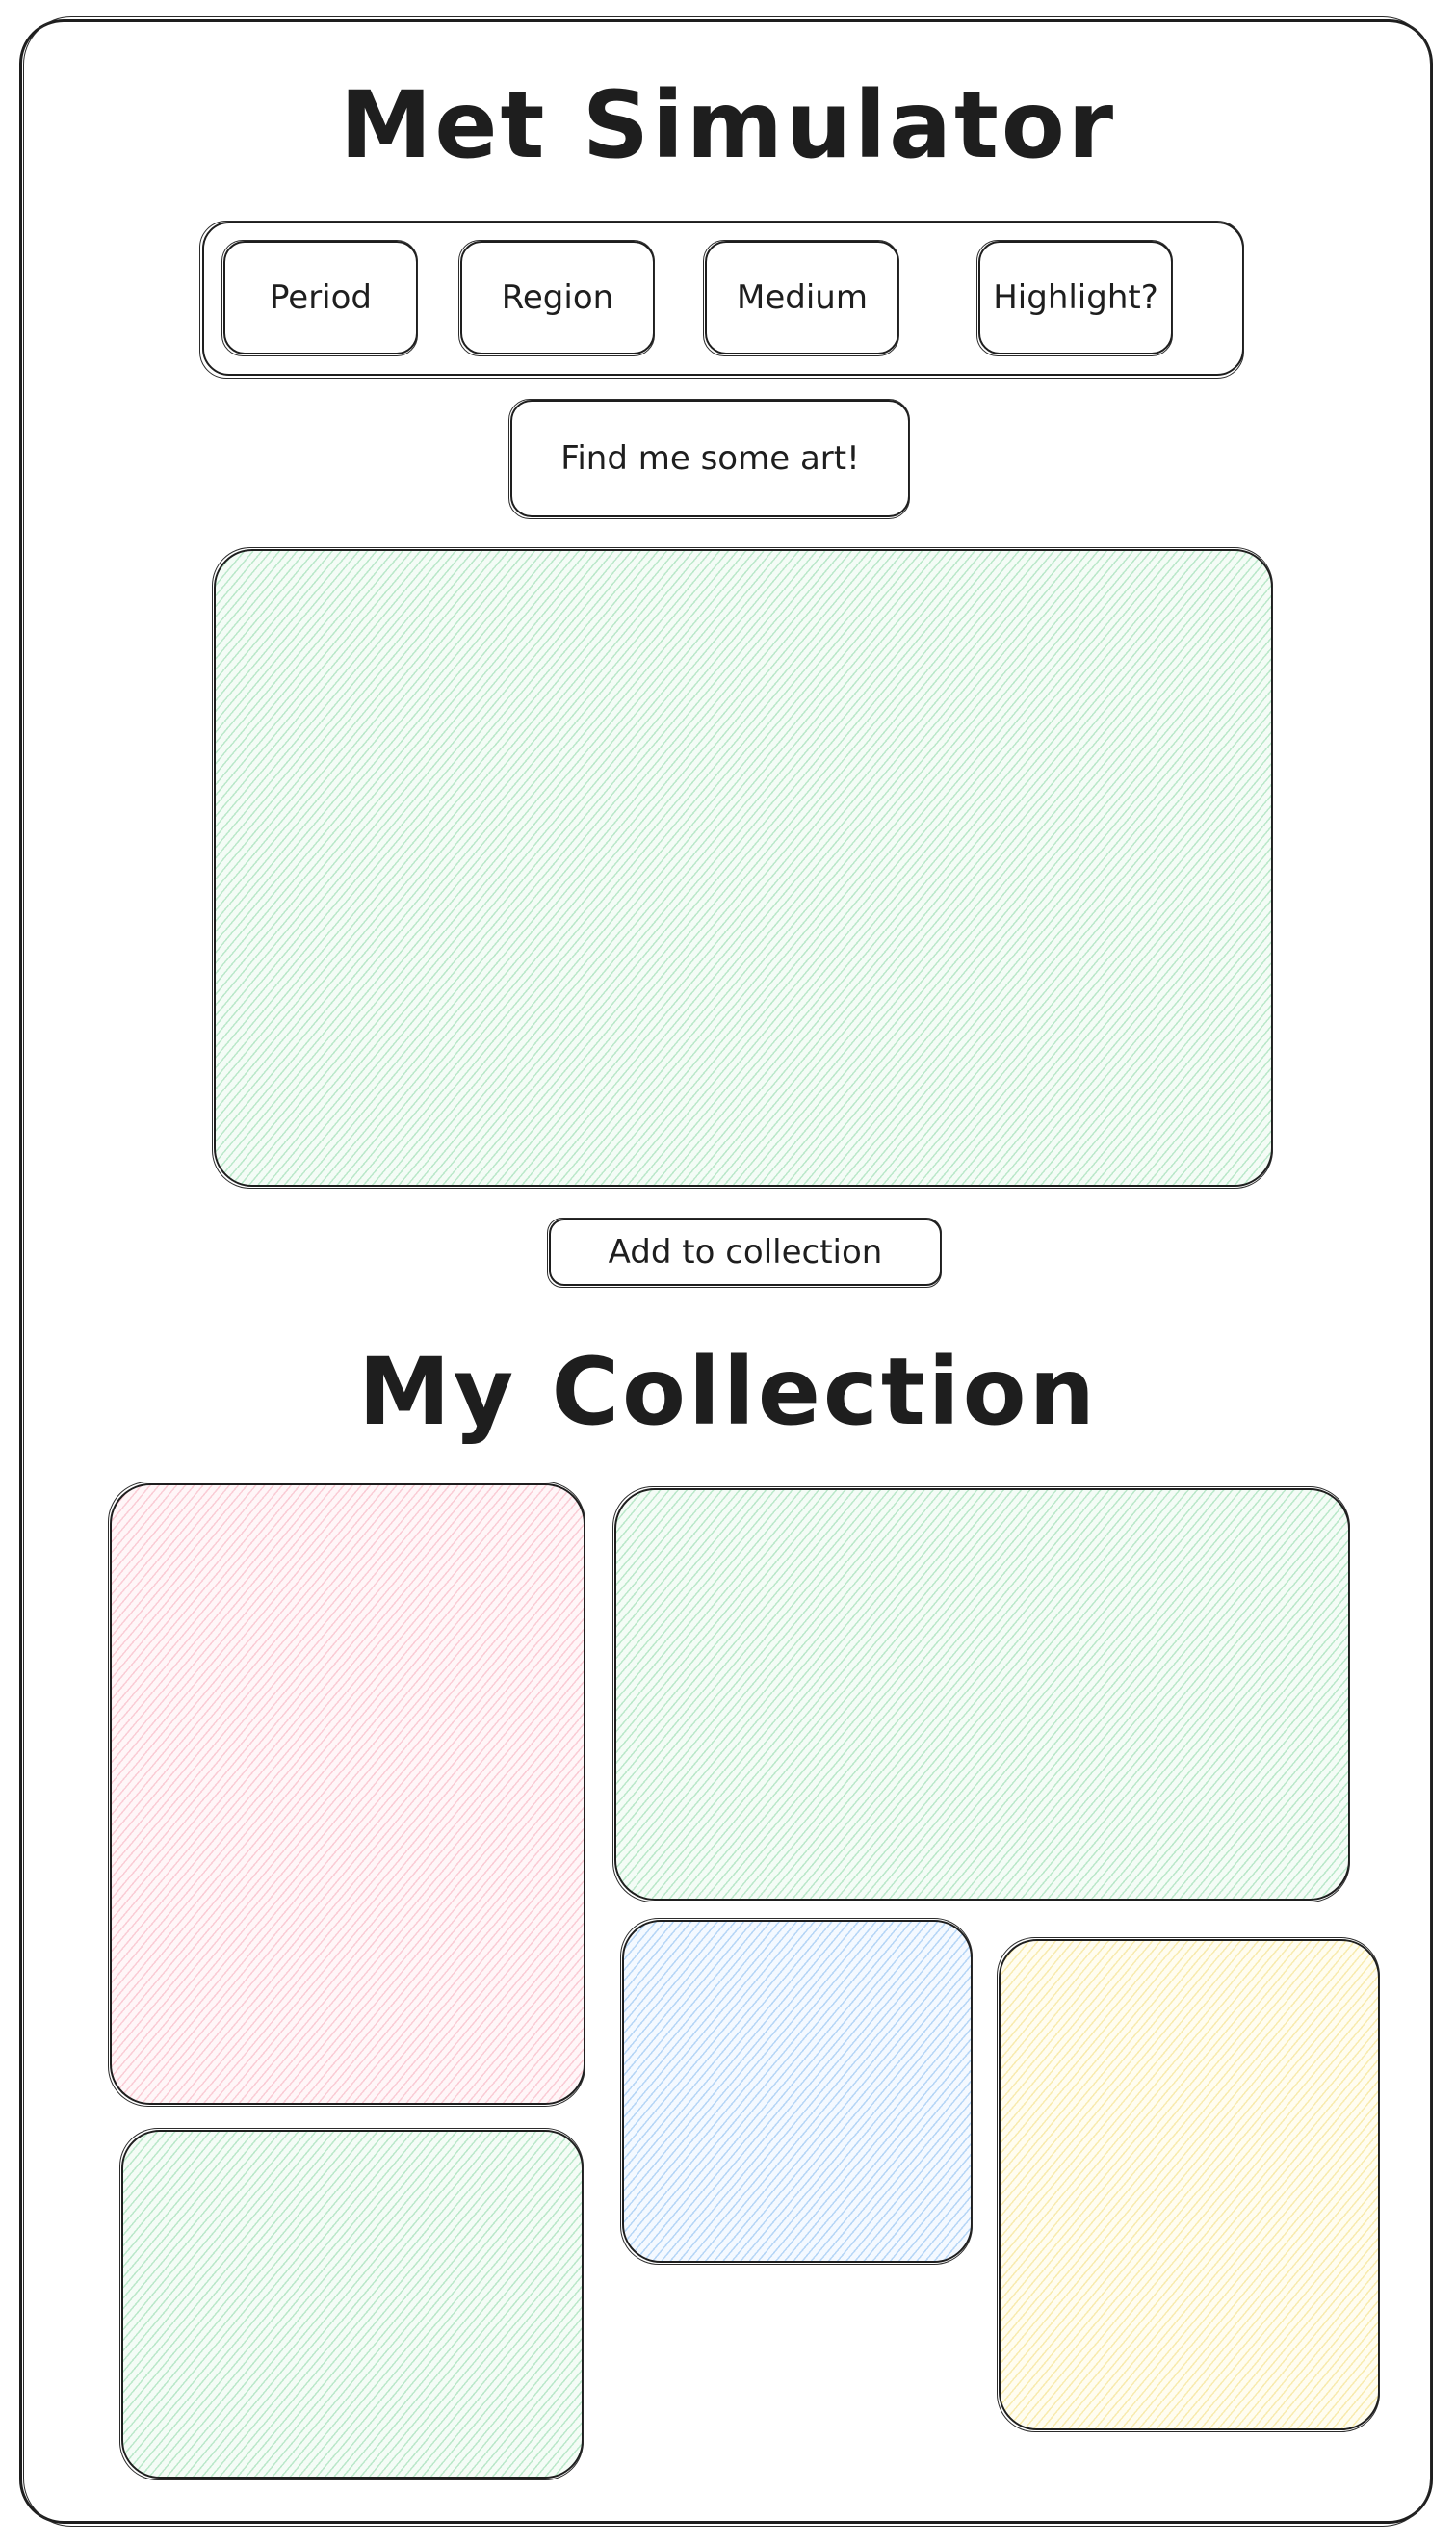 Image resolution: width=1456 pixels, height=2545 pixels. Describe the element at coordinates (319, 298) in the screenshot. I see `period-filter-button: Period` at that location.